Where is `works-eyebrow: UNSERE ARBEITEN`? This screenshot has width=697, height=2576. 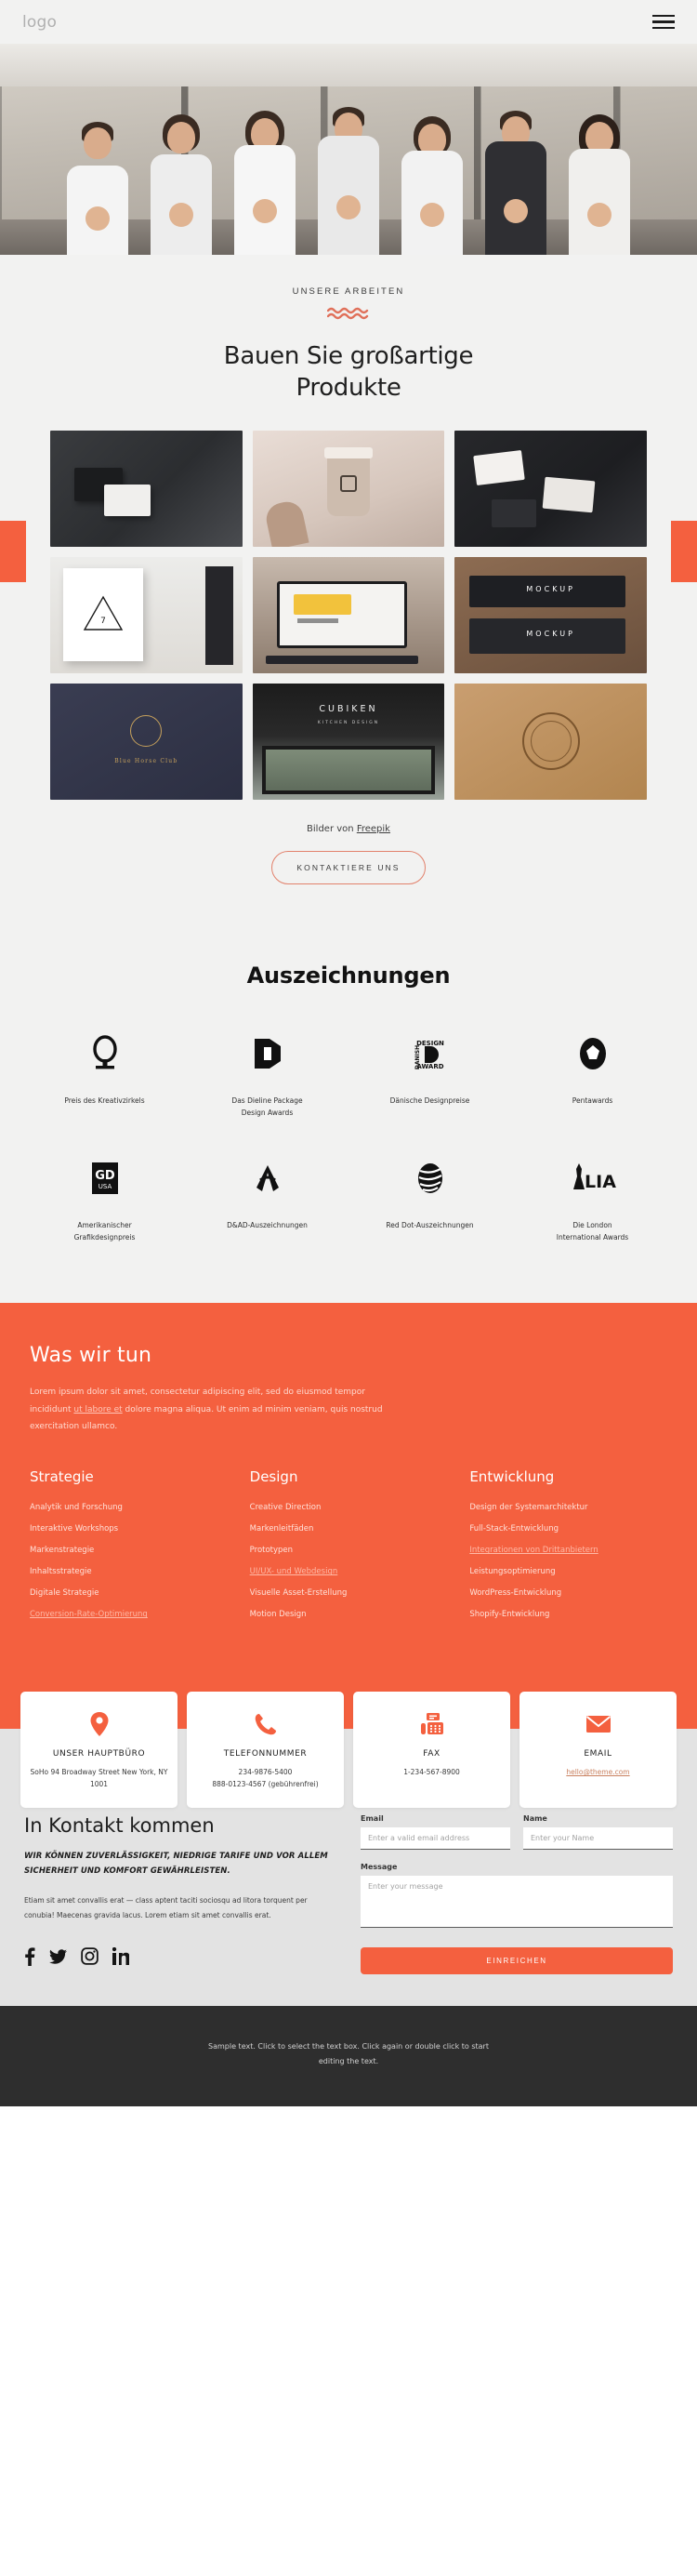
works-eyebrow: UNSERE ARBEITEN is located at coordinates (348, 291).